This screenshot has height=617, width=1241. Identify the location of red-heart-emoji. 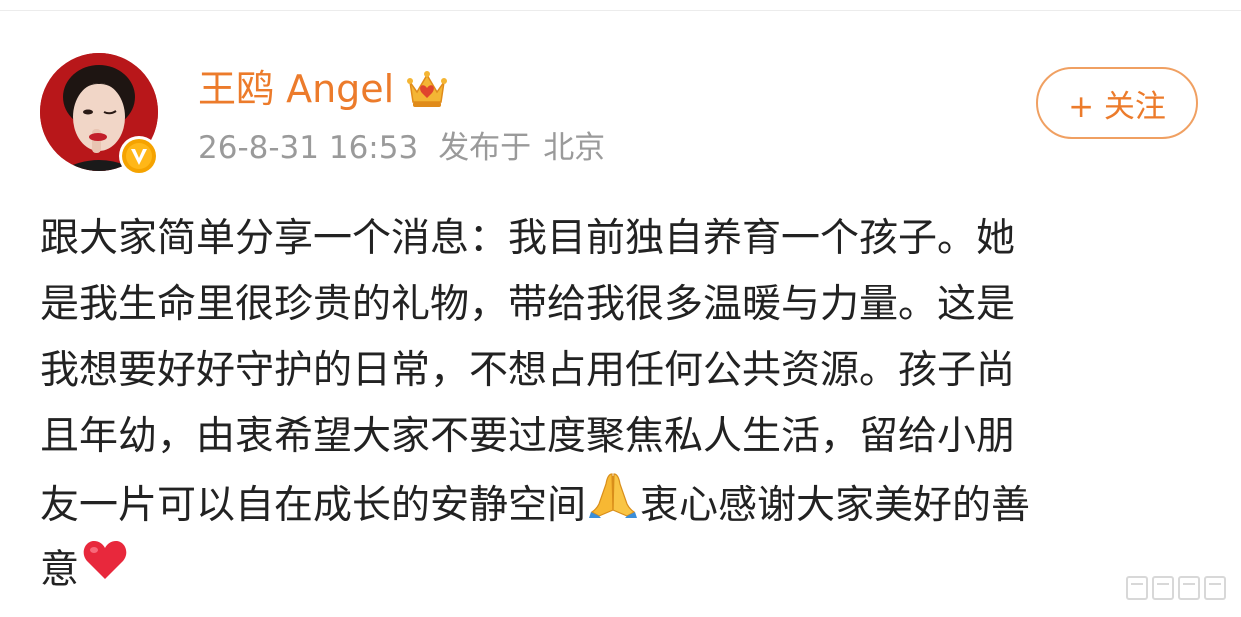
(105, 569).